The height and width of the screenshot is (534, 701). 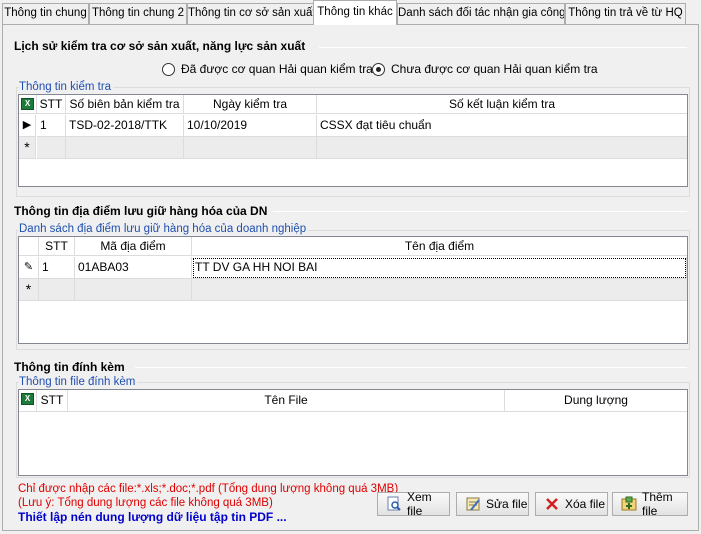 I want to click on radio-inspected-label: Đã được cơ quan Hải quan kiểm tra, so click(x=277, y=69).